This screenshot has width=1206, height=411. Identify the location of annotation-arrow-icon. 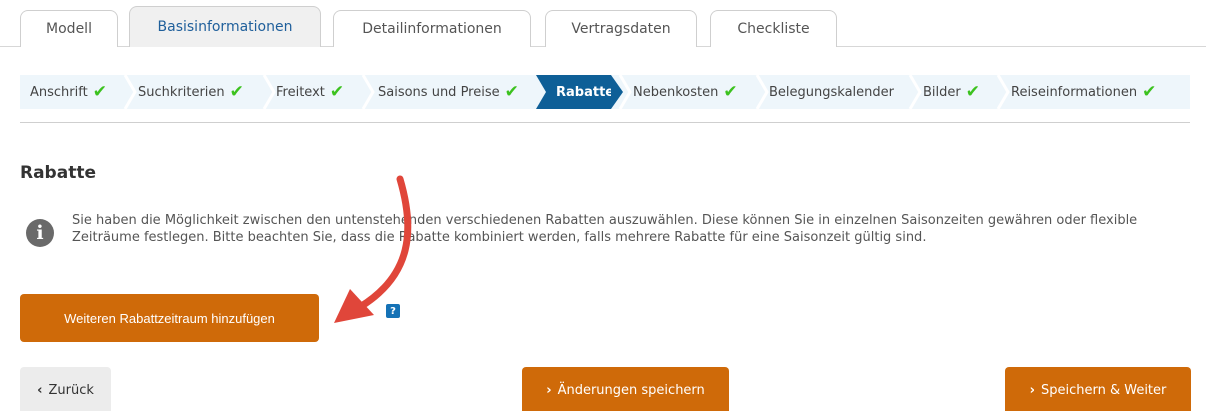
(373, 249).